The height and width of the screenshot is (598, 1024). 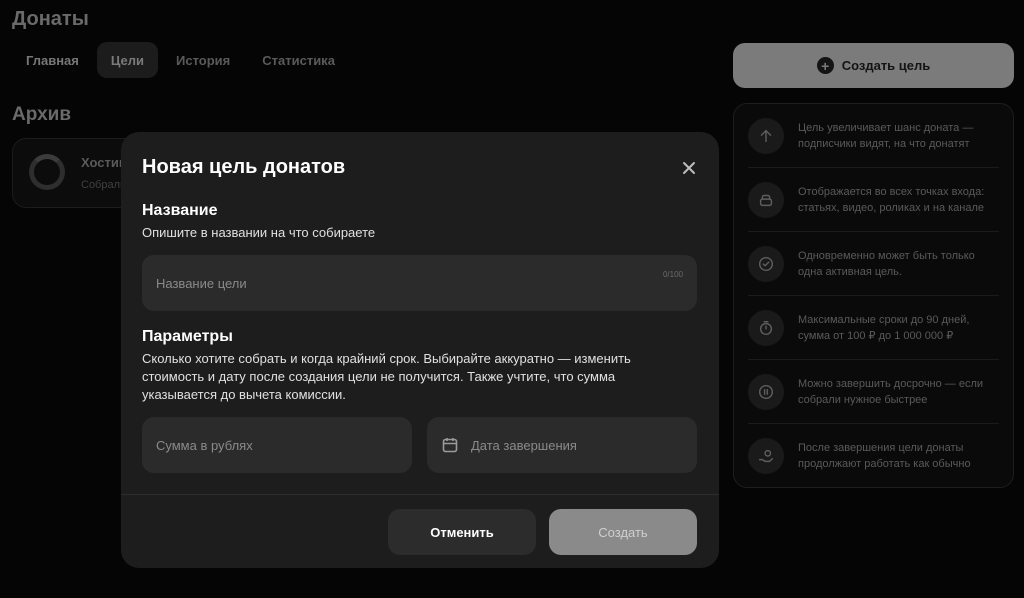 What do you see at coordinates (420, 494) in the screenshot?
I see `modal-divider` at bounding box center [420, 494].